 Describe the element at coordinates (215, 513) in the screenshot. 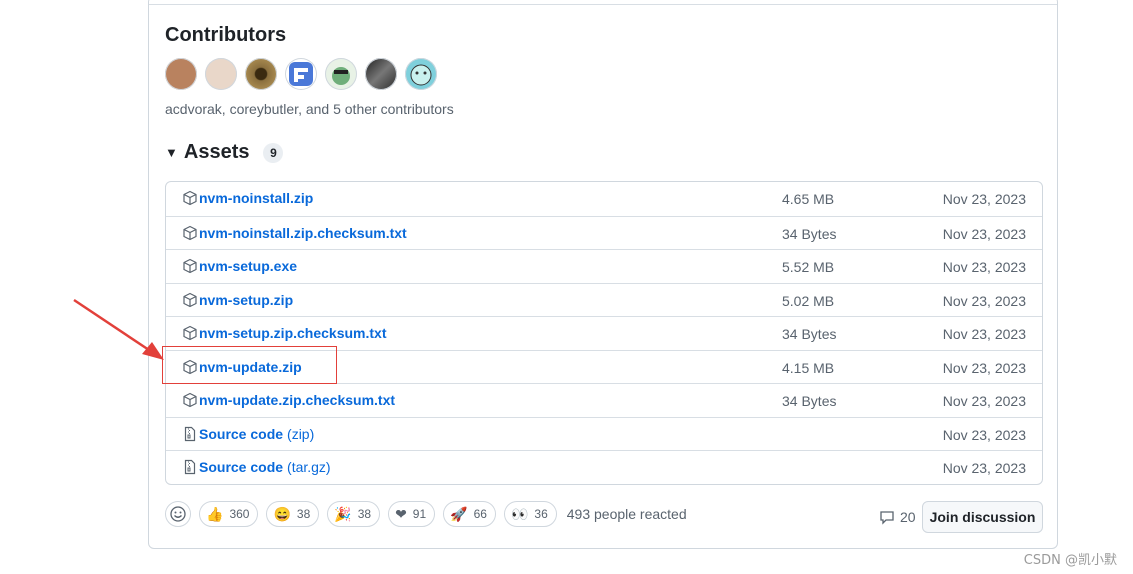

I see `thumbs-up-icon: 👍` at that location.